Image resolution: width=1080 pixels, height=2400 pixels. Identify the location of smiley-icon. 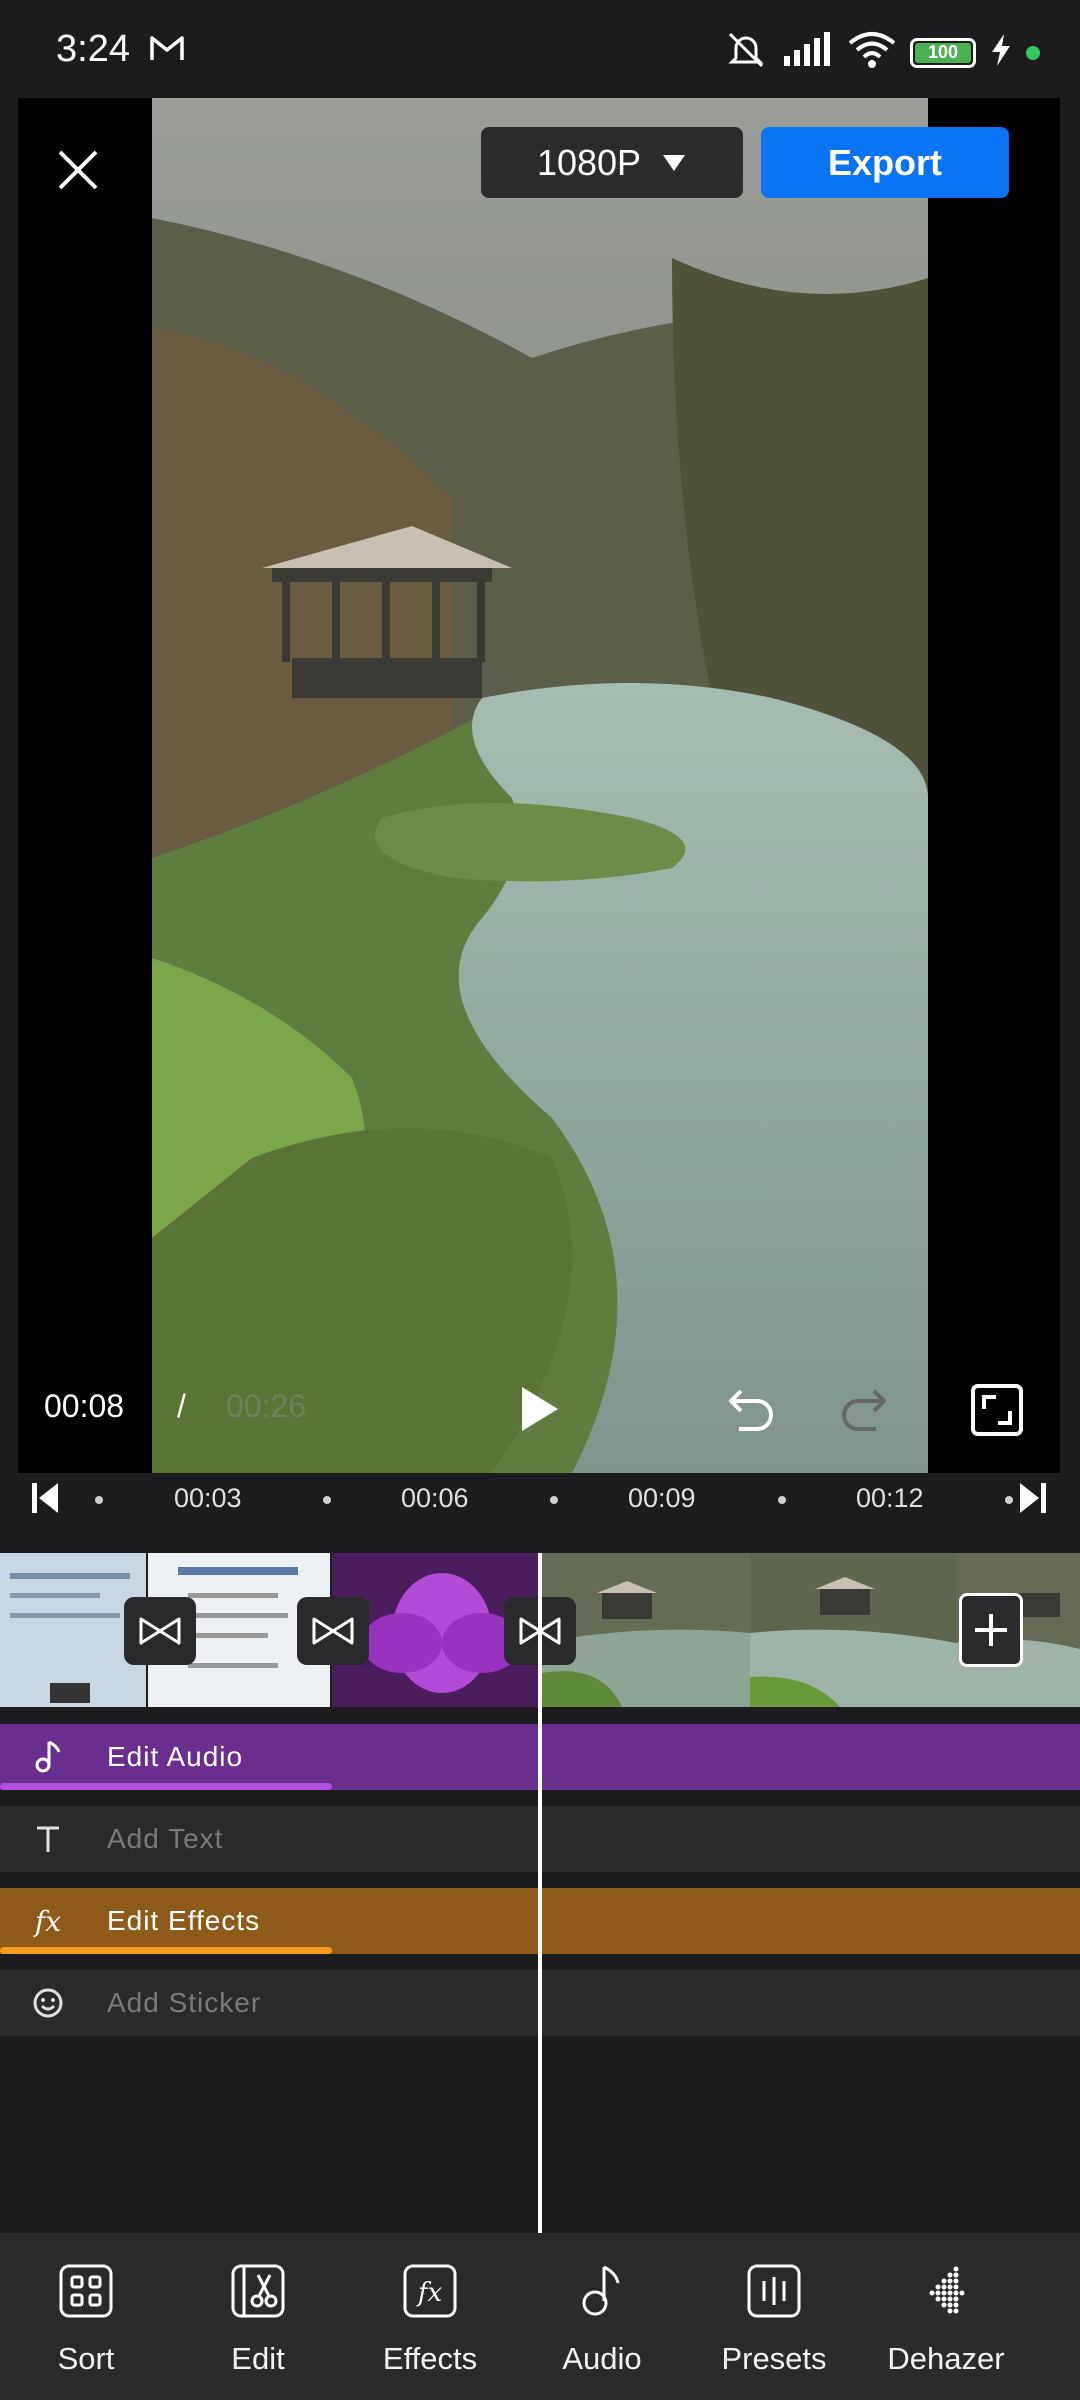
(48, 2003).